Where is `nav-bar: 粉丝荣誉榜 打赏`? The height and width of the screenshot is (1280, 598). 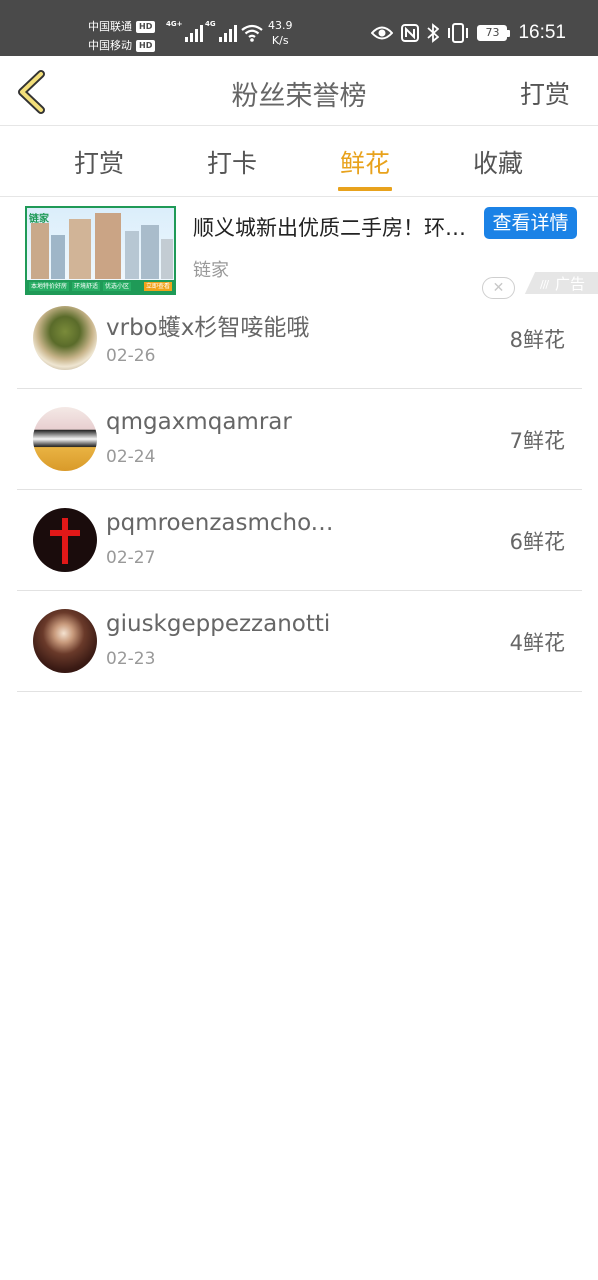
nav-bar: 粉丝荣誉榜 打赏 is located at coordinates (299, 91).